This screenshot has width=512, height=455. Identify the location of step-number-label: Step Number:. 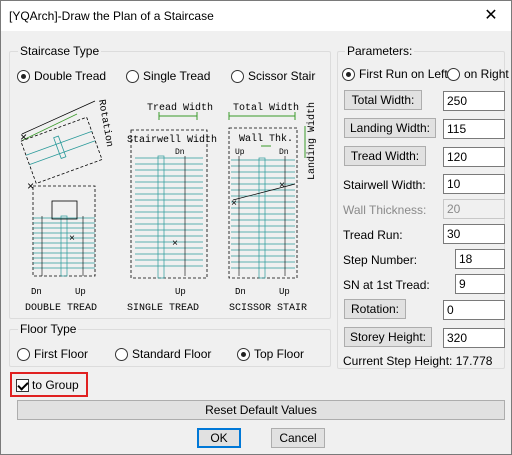
(380, 260).